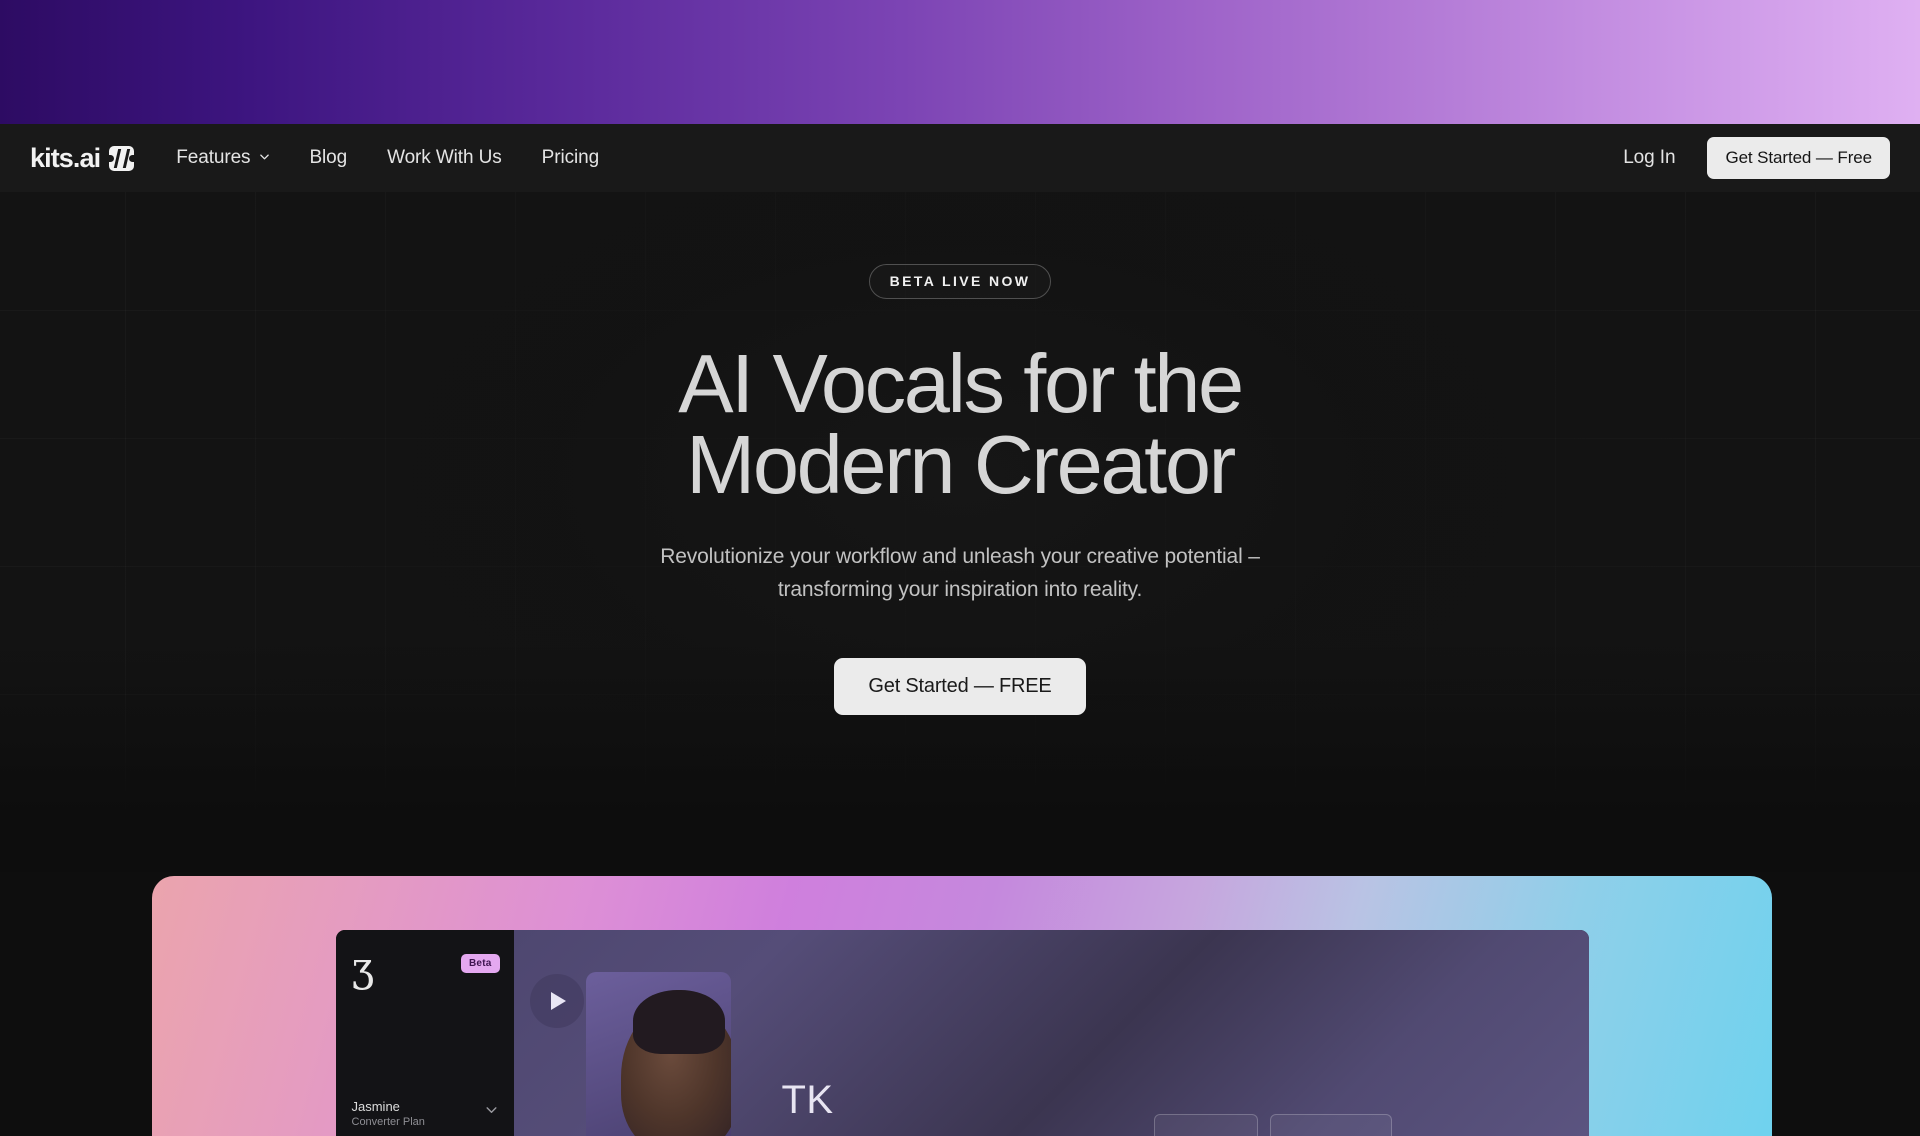 This screenshot has width=1920, height=1136. I want to click on nav-item-features: Features, so click(232, 158).